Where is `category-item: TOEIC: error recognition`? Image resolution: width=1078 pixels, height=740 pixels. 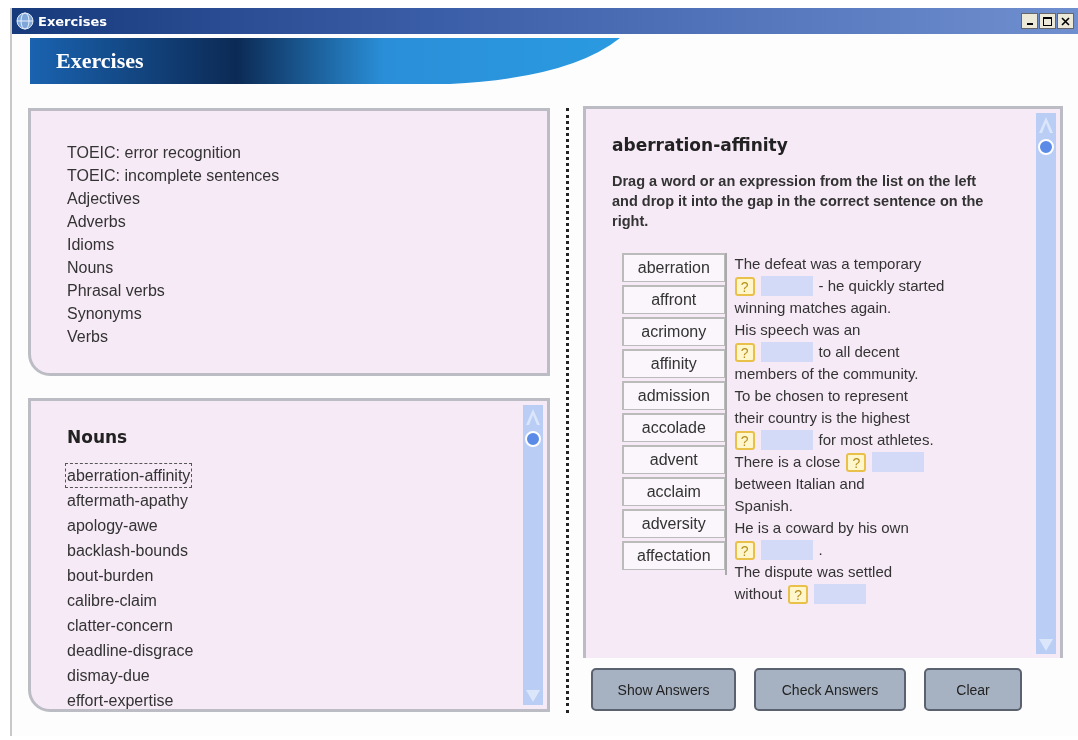 category-item: TOEIC: error recognition is located at coordinates (307, 152).